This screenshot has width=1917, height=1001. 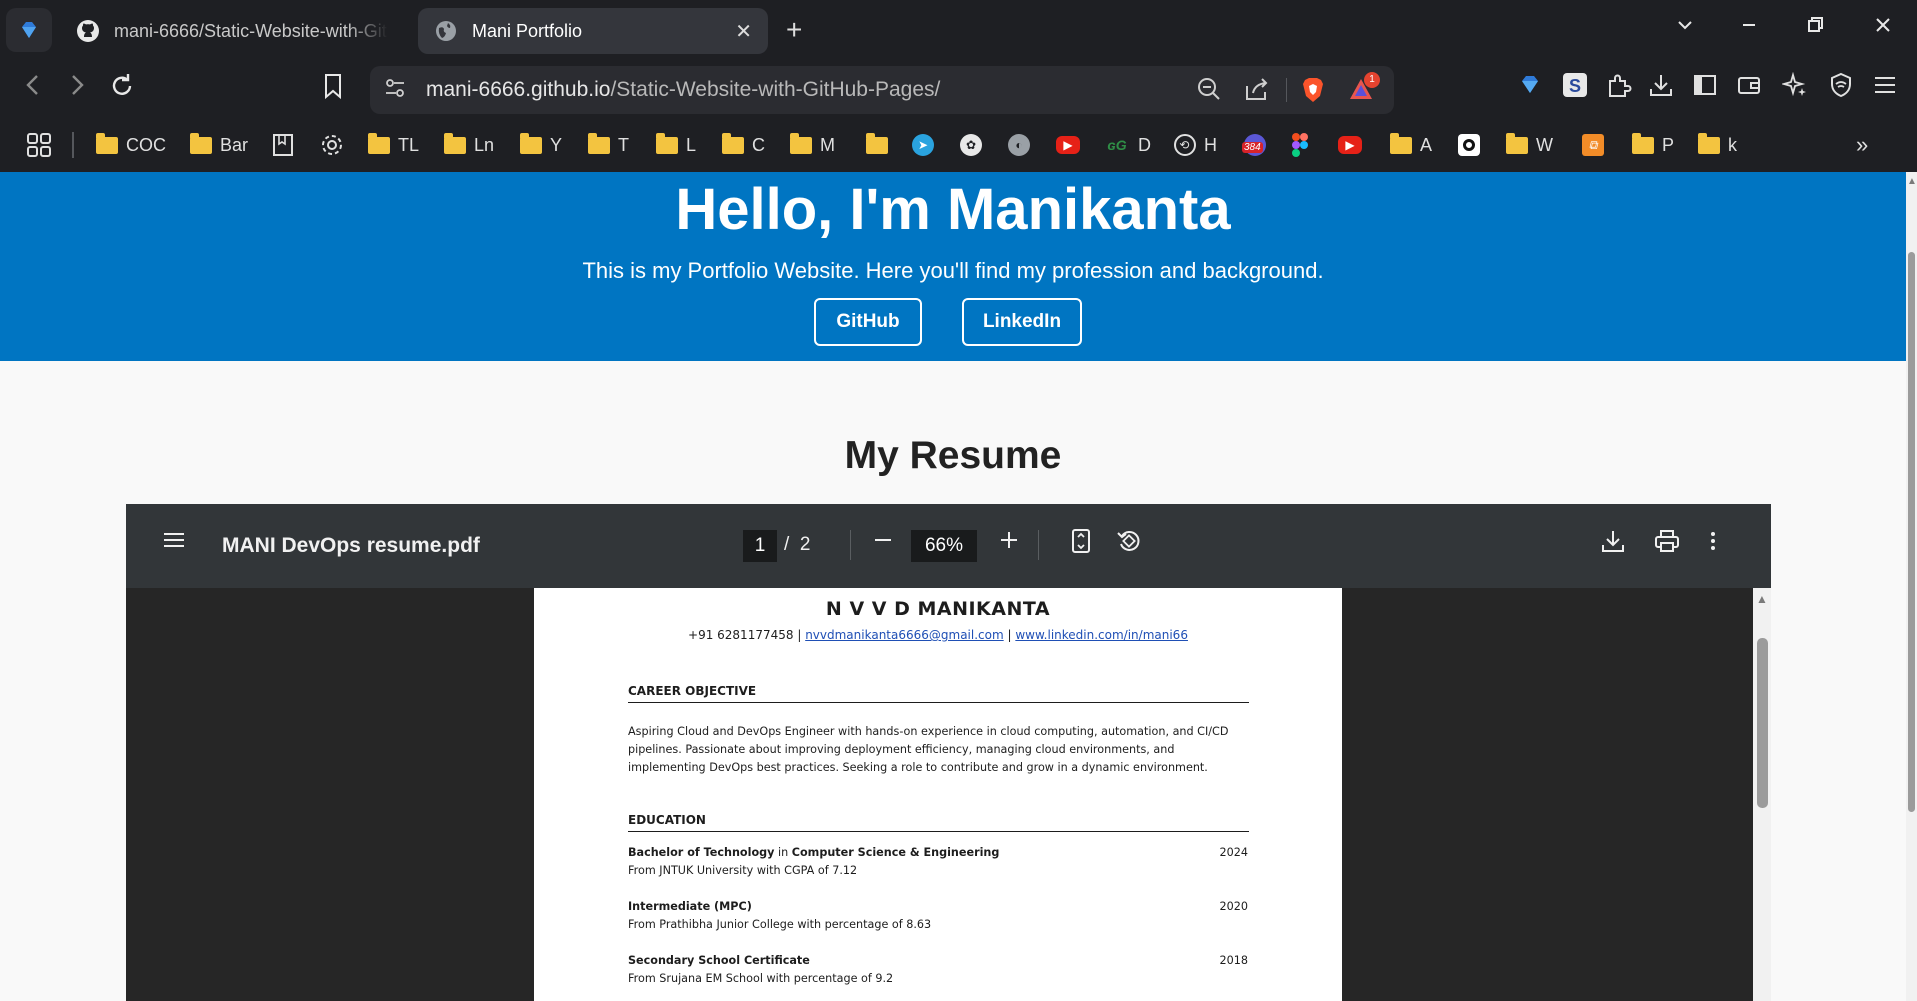 I want to click on scroll-up-arrow-icon: ▲, so click(x=1762, y=599).